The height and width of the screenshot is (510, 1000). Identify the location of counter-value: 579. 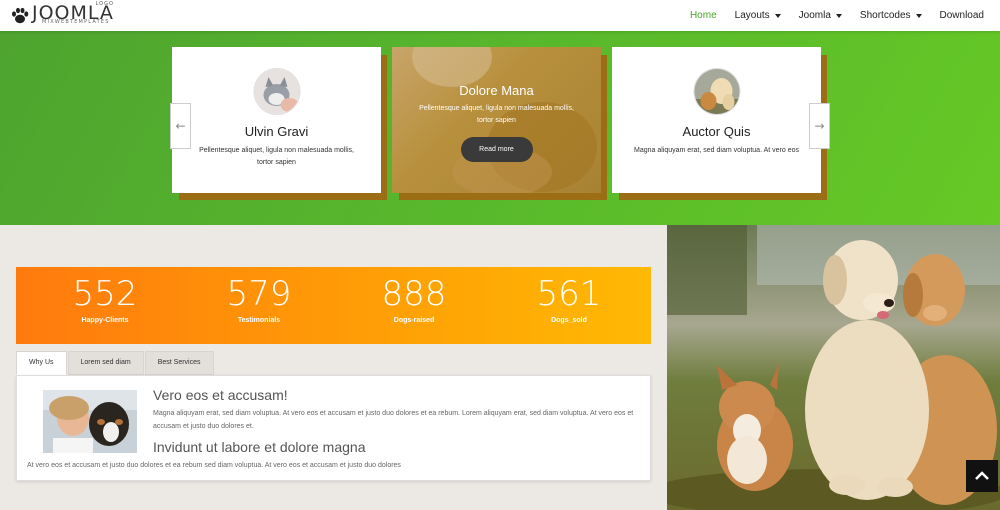
(259, 294).